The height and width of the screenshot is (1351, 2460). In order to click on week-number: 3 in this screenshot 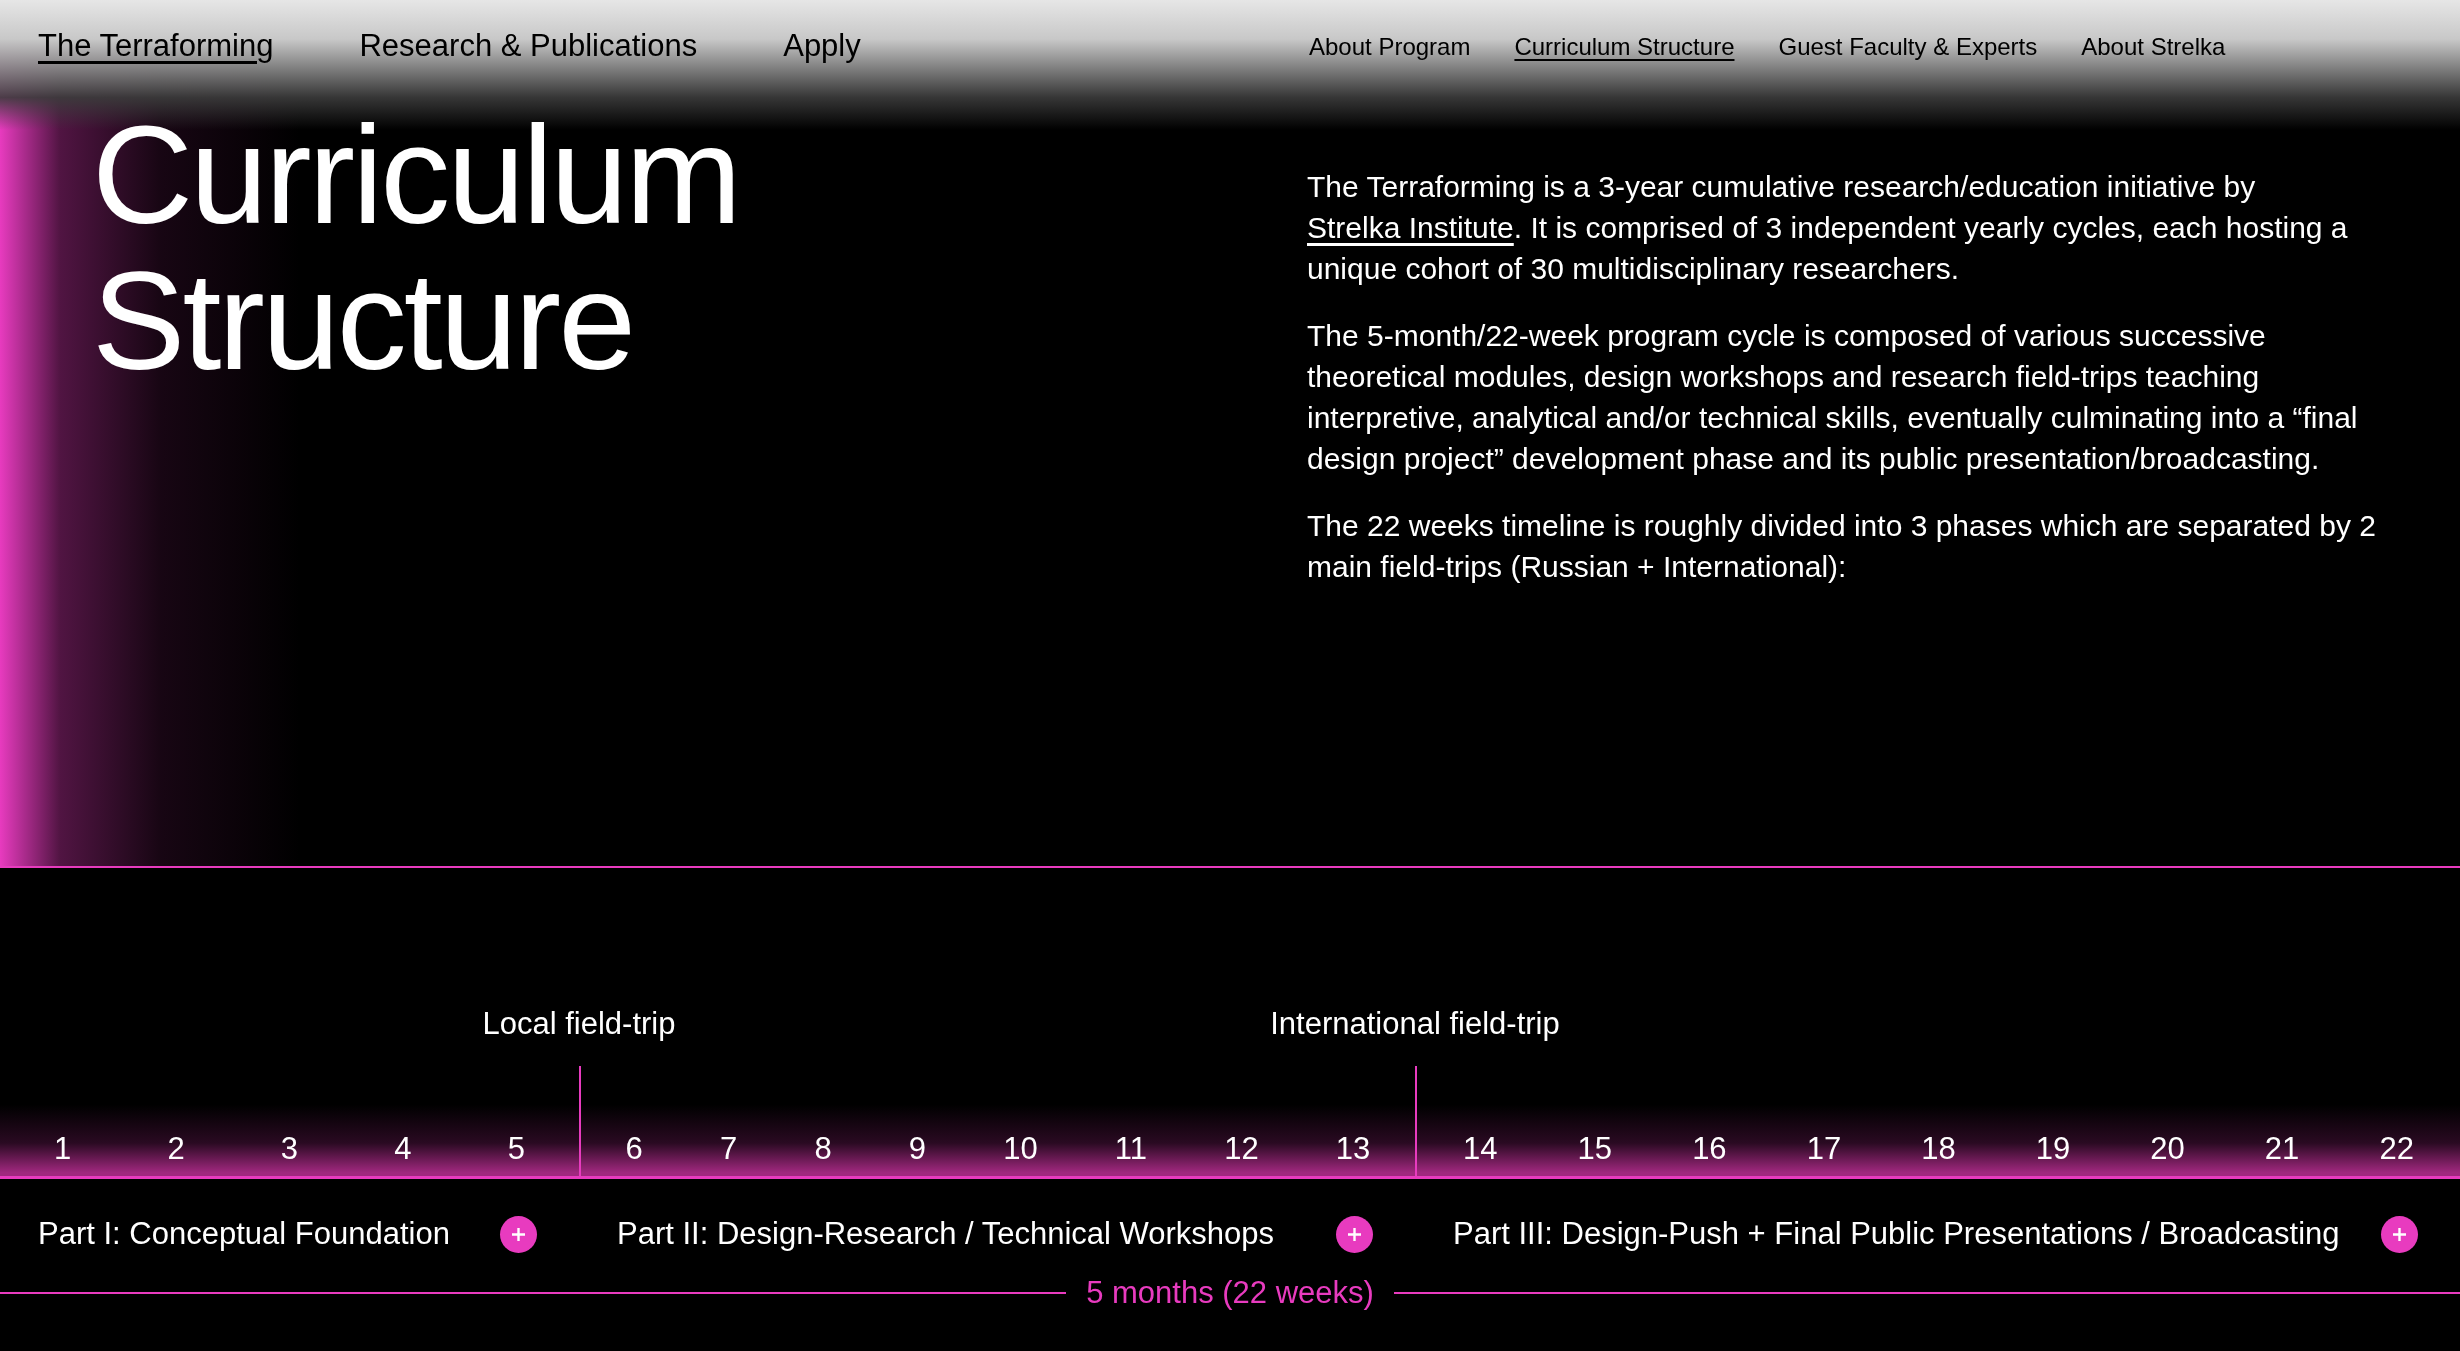, I will do `click(289, 1148)`.